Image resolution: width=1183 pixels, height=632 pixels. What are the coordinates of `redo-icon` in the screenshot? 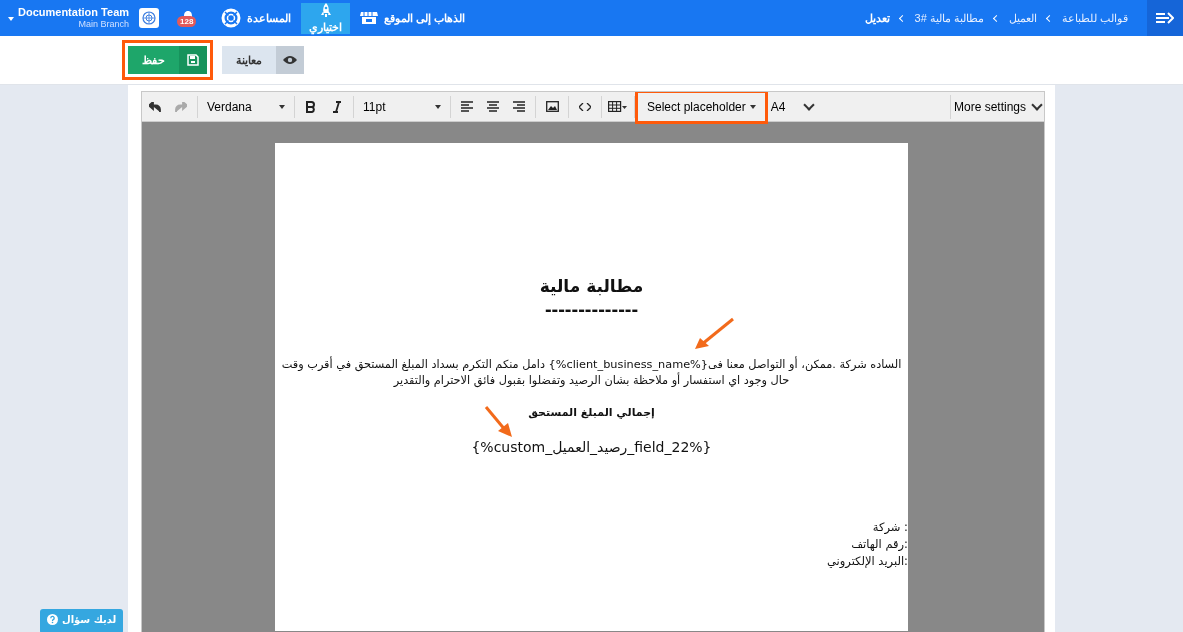 It's located at (181, 106).